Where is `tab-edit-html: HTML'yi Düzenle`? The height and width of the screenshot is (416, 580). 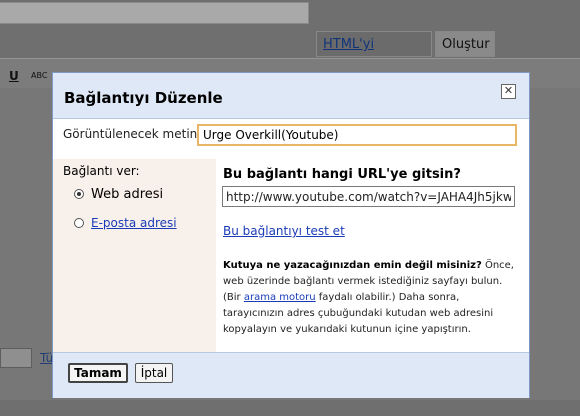
tab-edit-html: HTML'yi Düzenle is located at coordinates (374, 54).